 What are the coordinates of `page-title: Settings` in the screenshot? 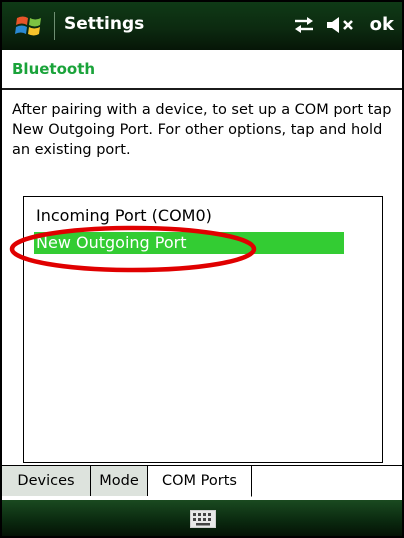 It's located at (104, 24).